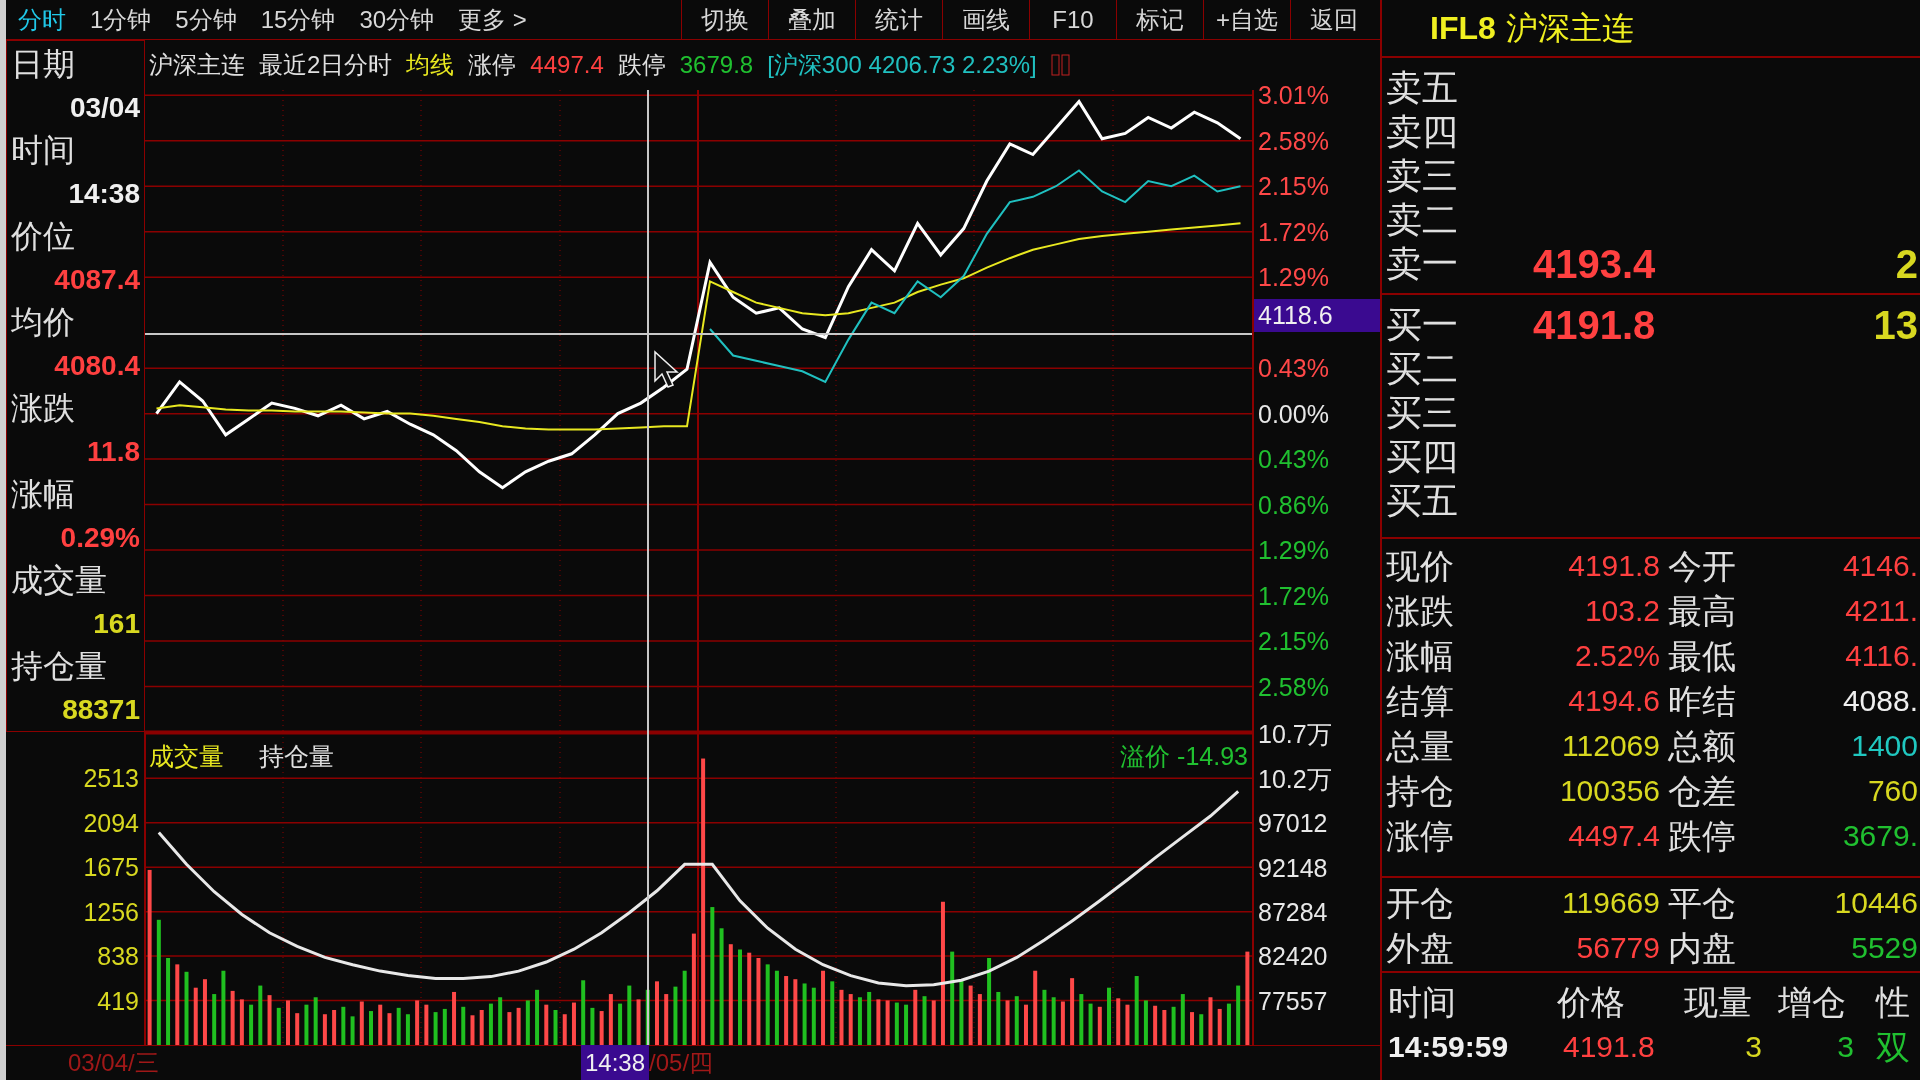 The height and width of the screenshot is (1080, 1920). I want to click on column-header: 价格, so click(1591, 1002).